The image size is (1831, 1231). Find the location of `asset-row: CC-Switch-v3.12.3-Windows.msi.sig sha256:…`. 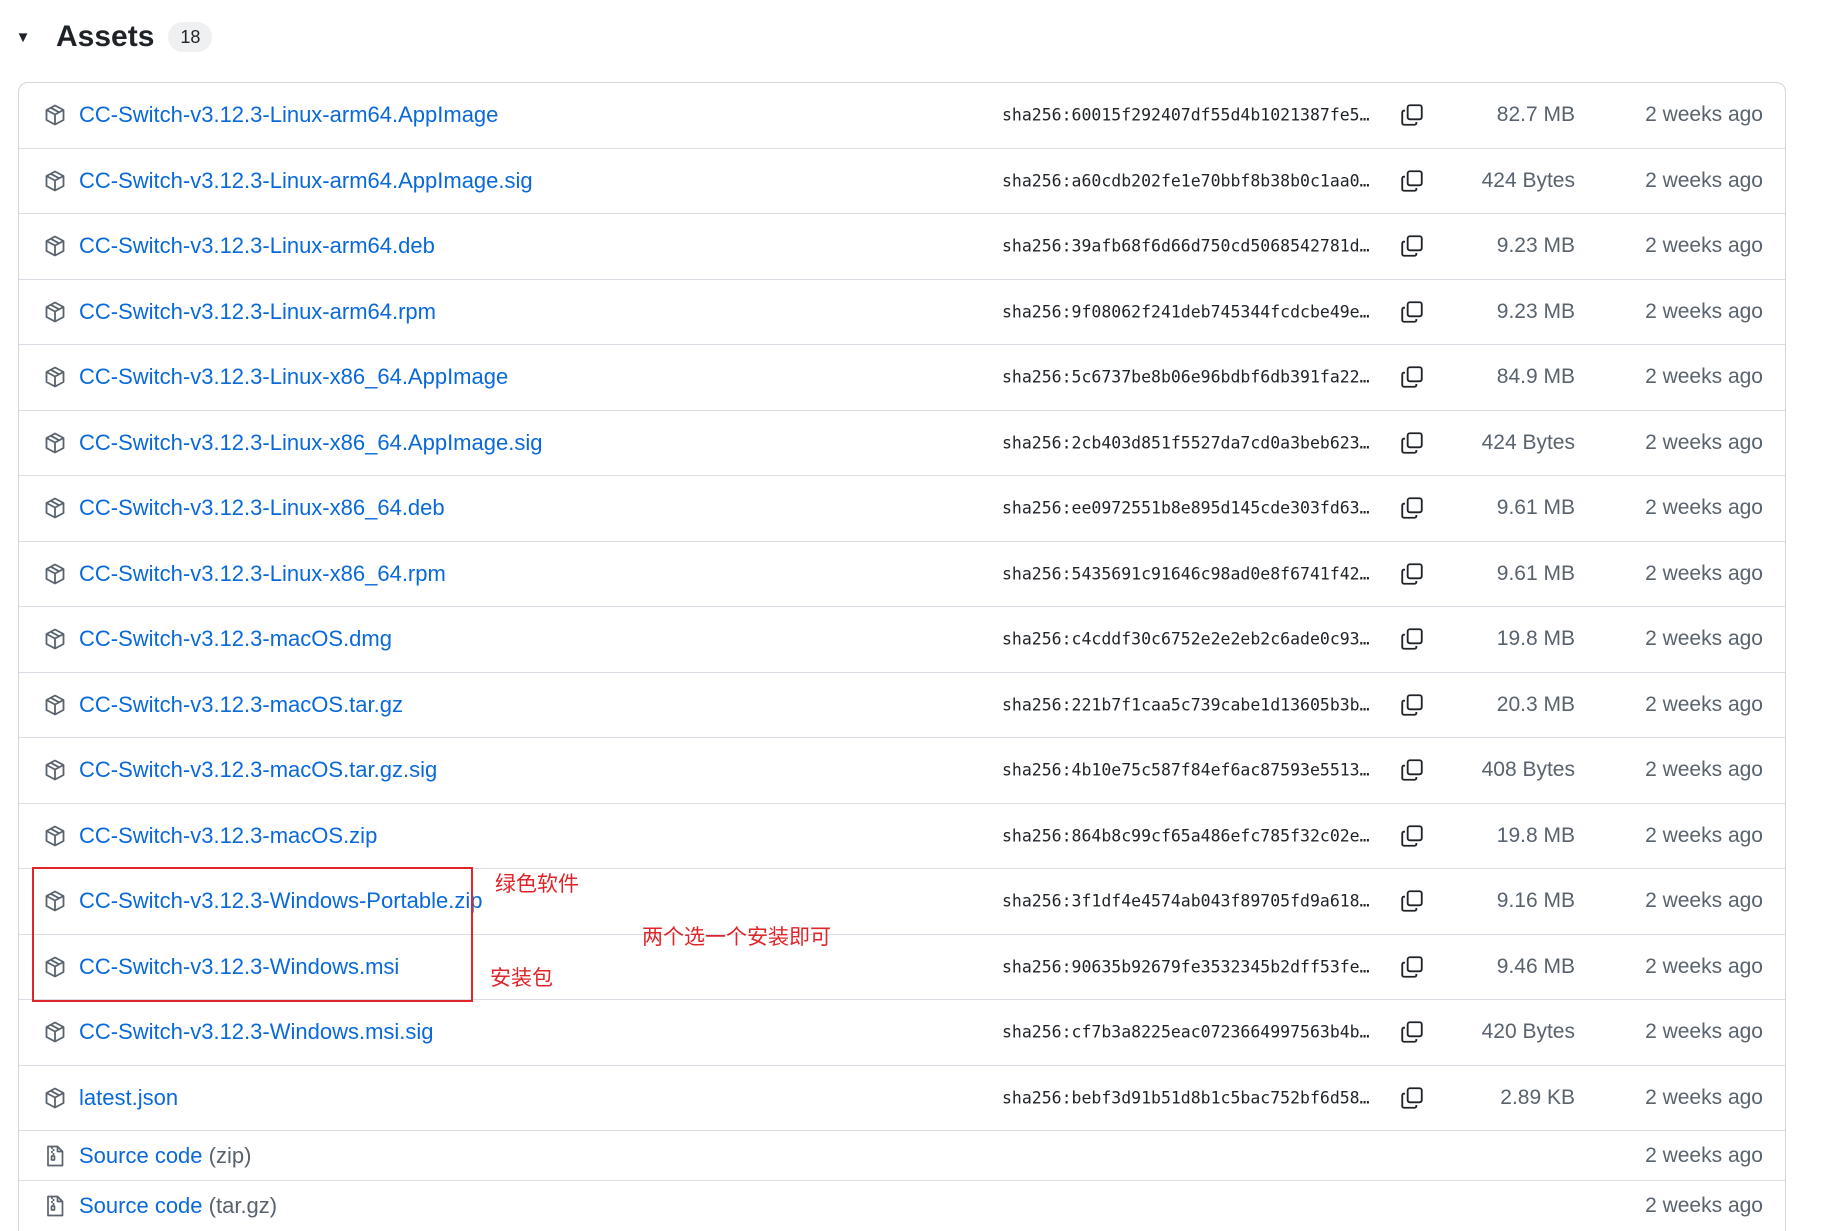

asset-row: CC-Switch-v3.12.3-Windows.msi.sig sha256:… is located at coordinates (902, 1033).